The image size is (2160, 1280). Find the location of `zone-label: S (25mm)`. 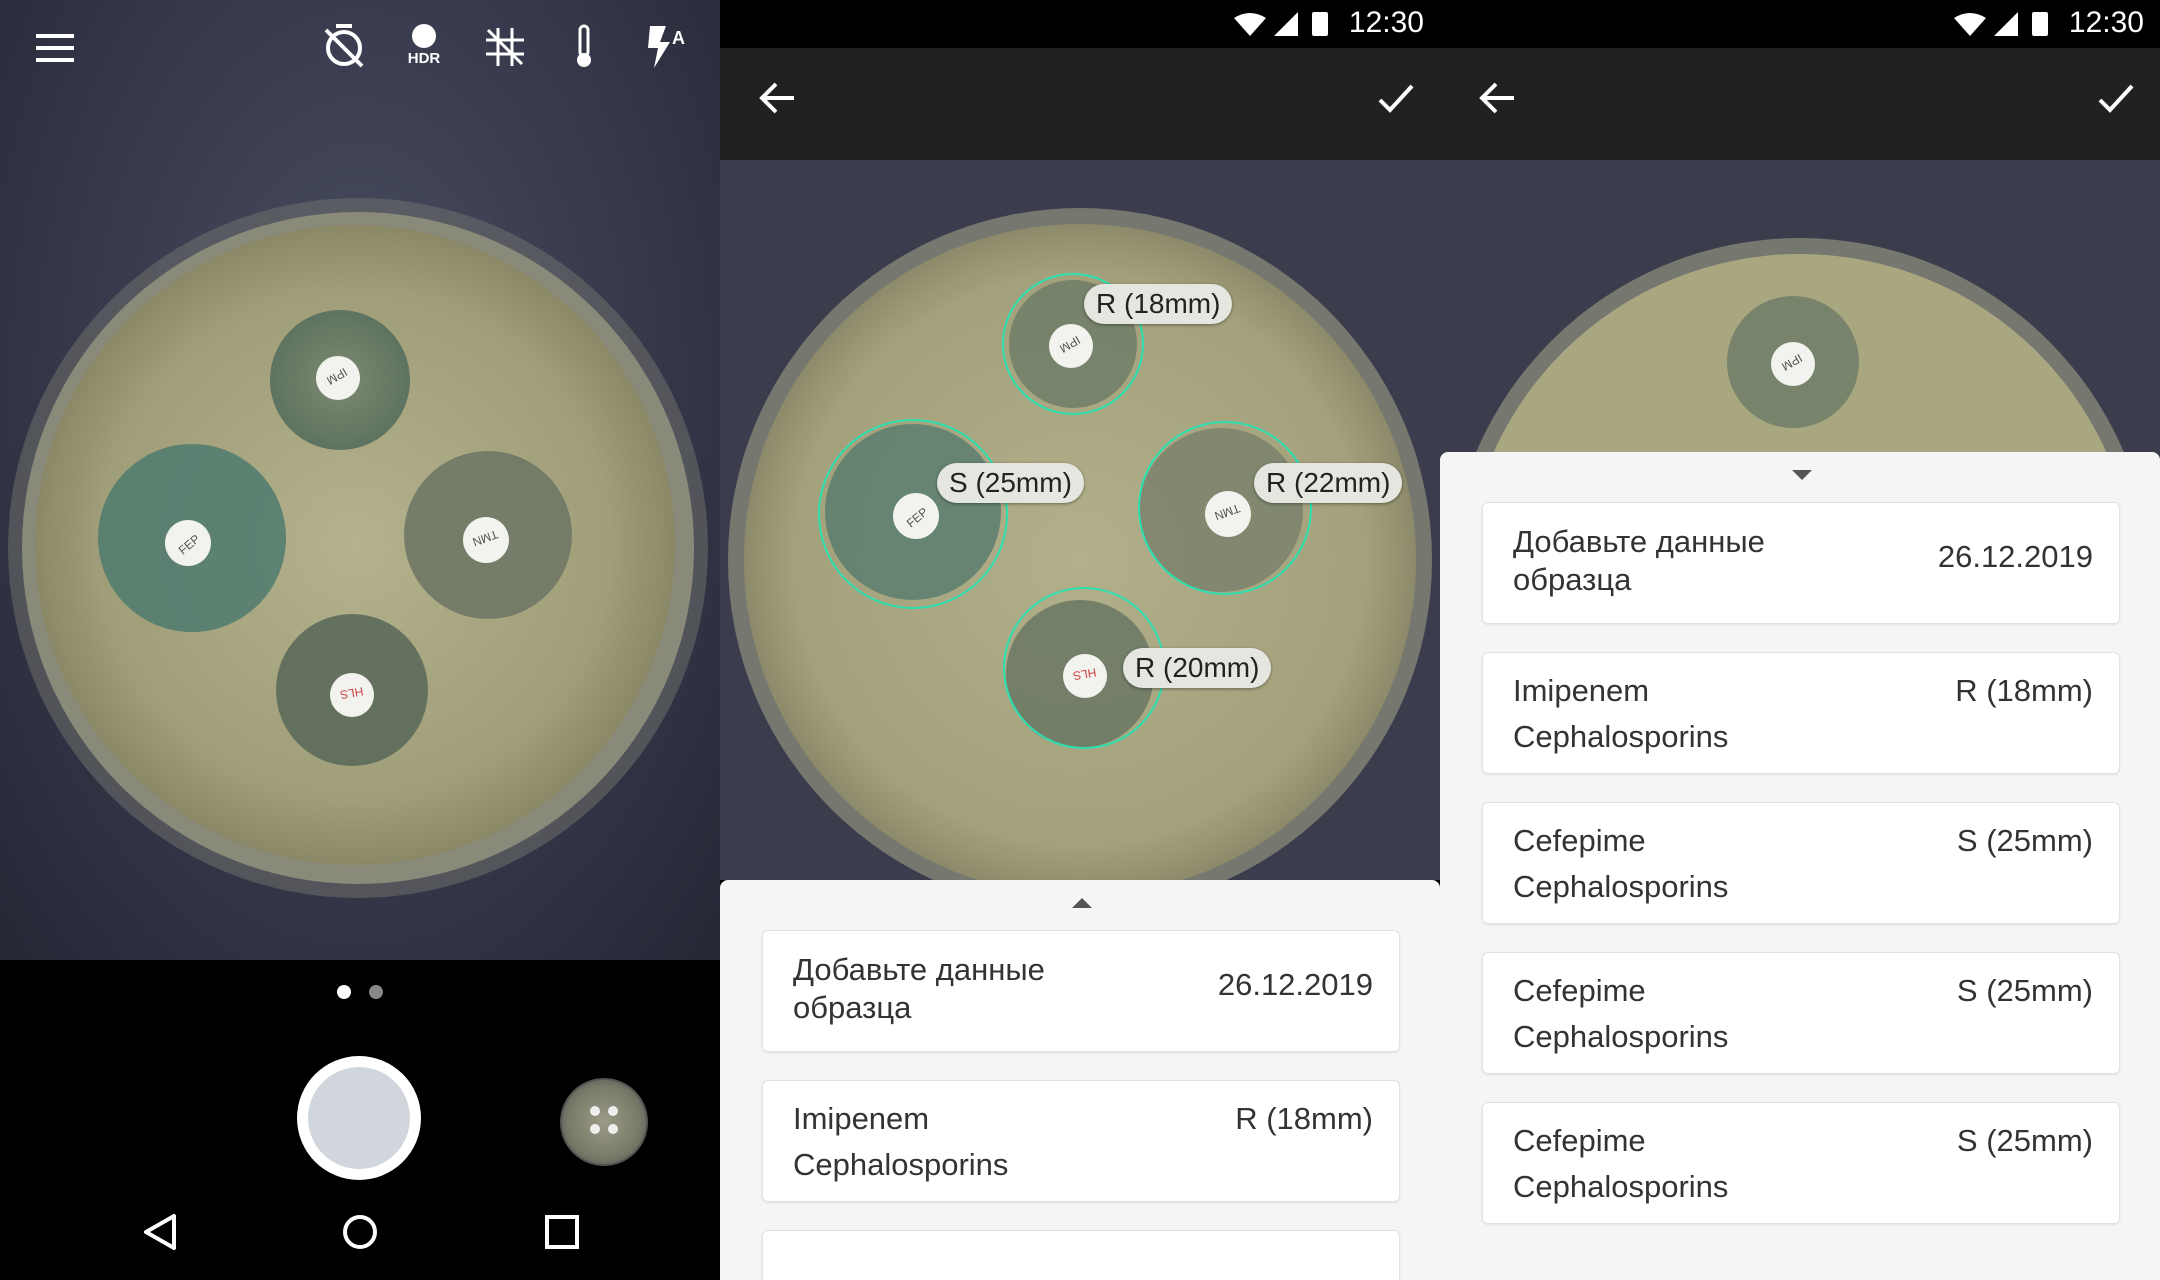

zone-label: S (25mm) is located at coordinates (1010, 483).